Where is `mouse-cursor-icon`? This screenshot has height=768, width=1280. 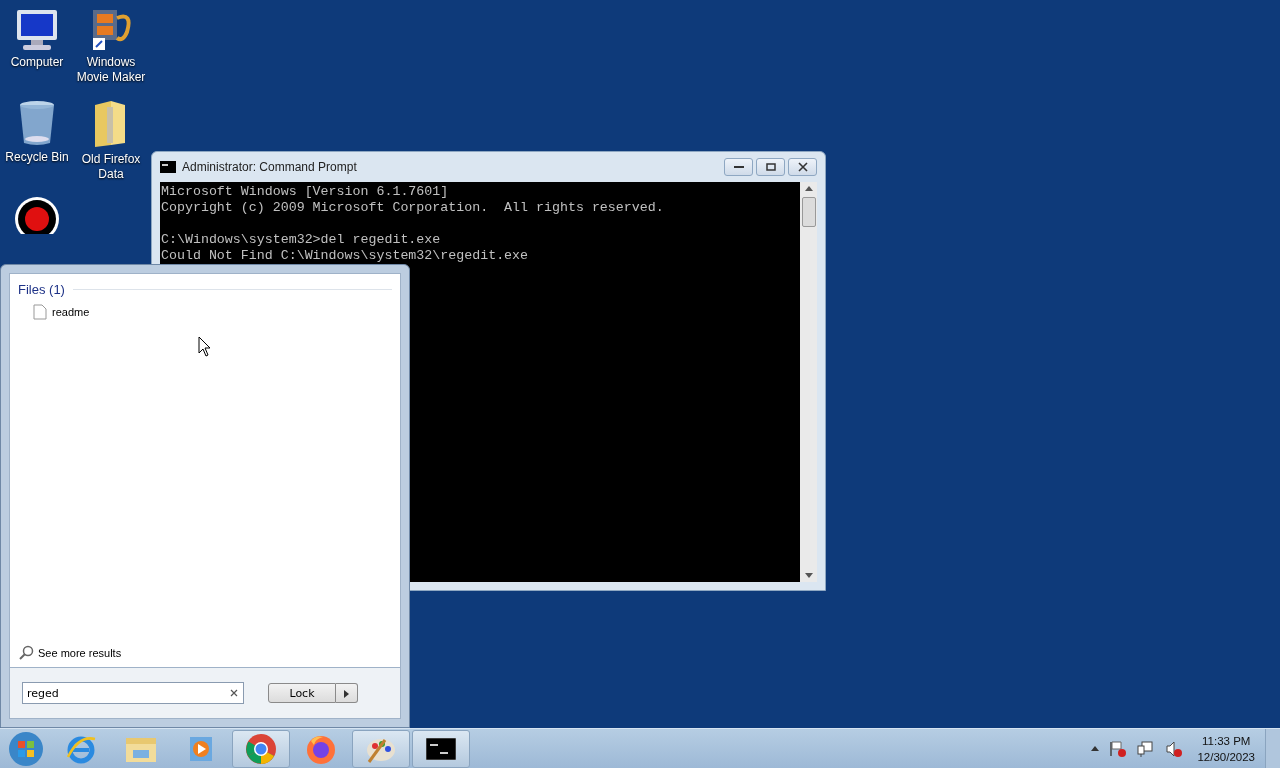
mouse-cursor-icon is located at coordinates (204, 346).